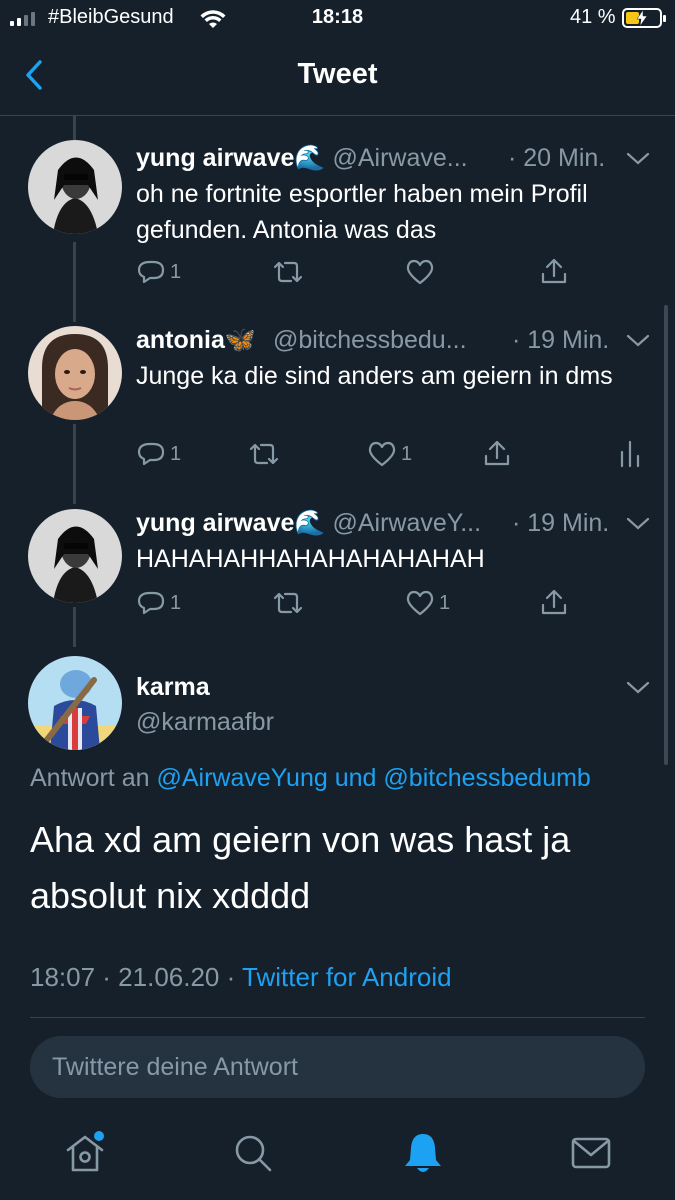 Image resolution: width=675 pixels, height=1200 pixels. I want to click on tweet-meta: 18:07 · 21.06.20 · Twitter for Android, so click(241, 977).